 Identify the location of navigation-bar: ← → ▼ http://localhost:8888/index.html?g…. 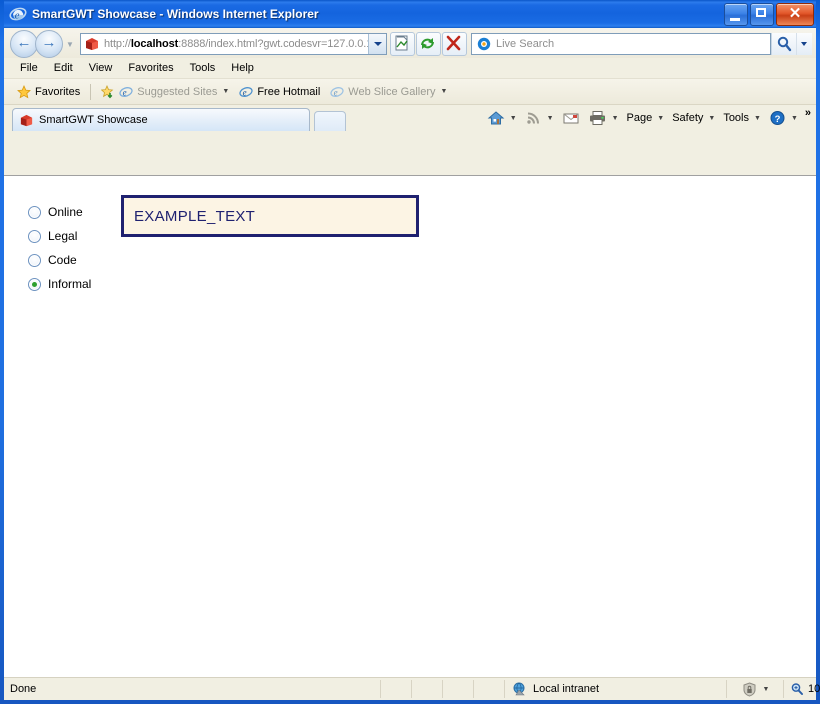
(410, 43).